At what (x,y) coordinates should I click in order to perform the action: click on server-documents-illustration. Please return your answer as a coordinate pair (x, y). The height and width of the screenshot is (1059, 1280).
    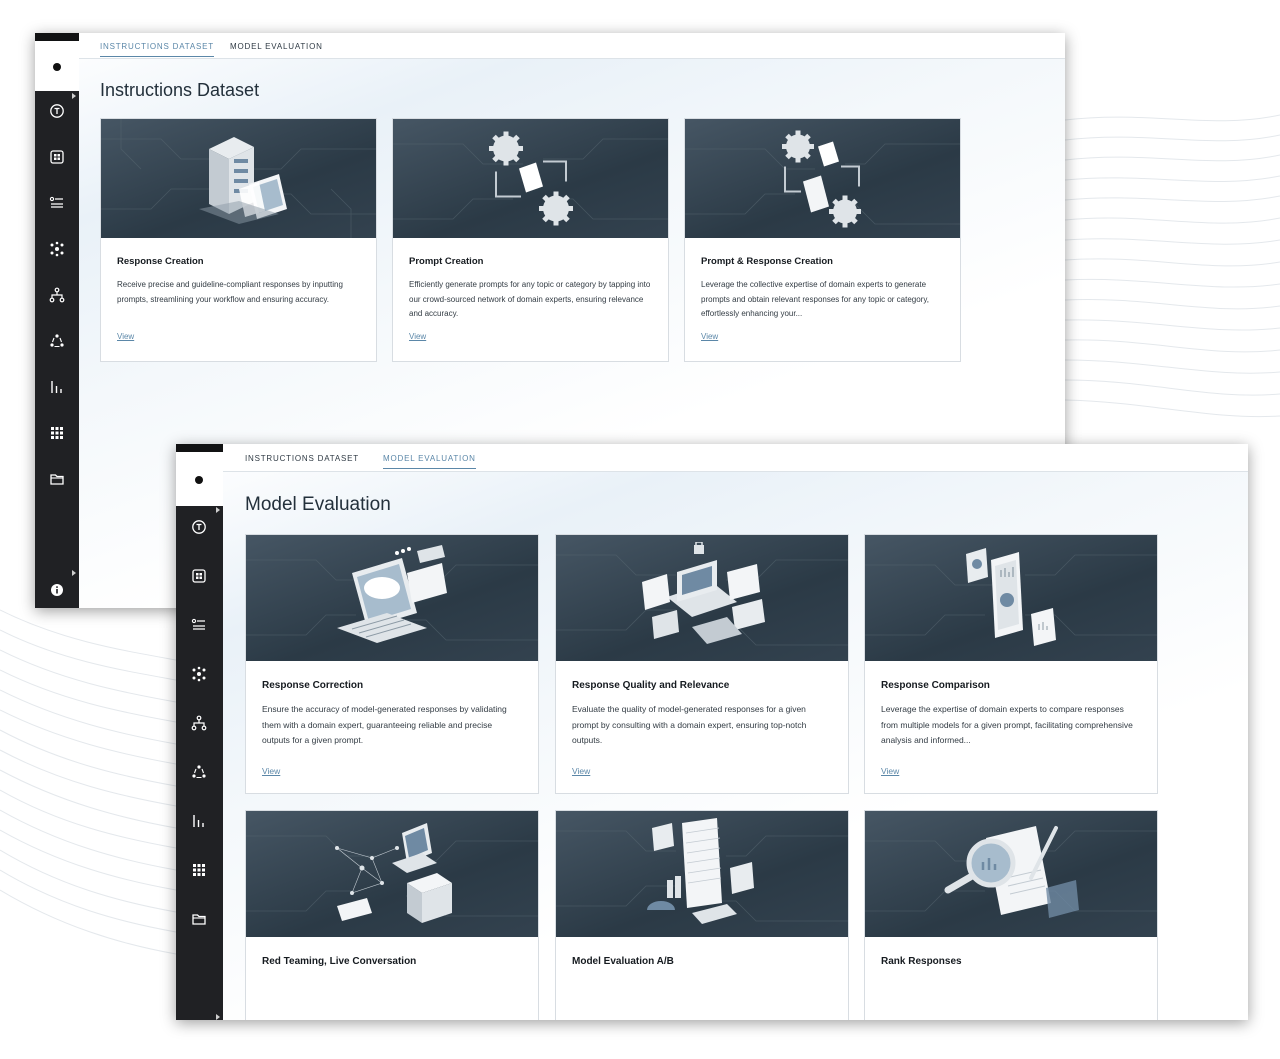
    Looking at the image, I should click on (242, 180).